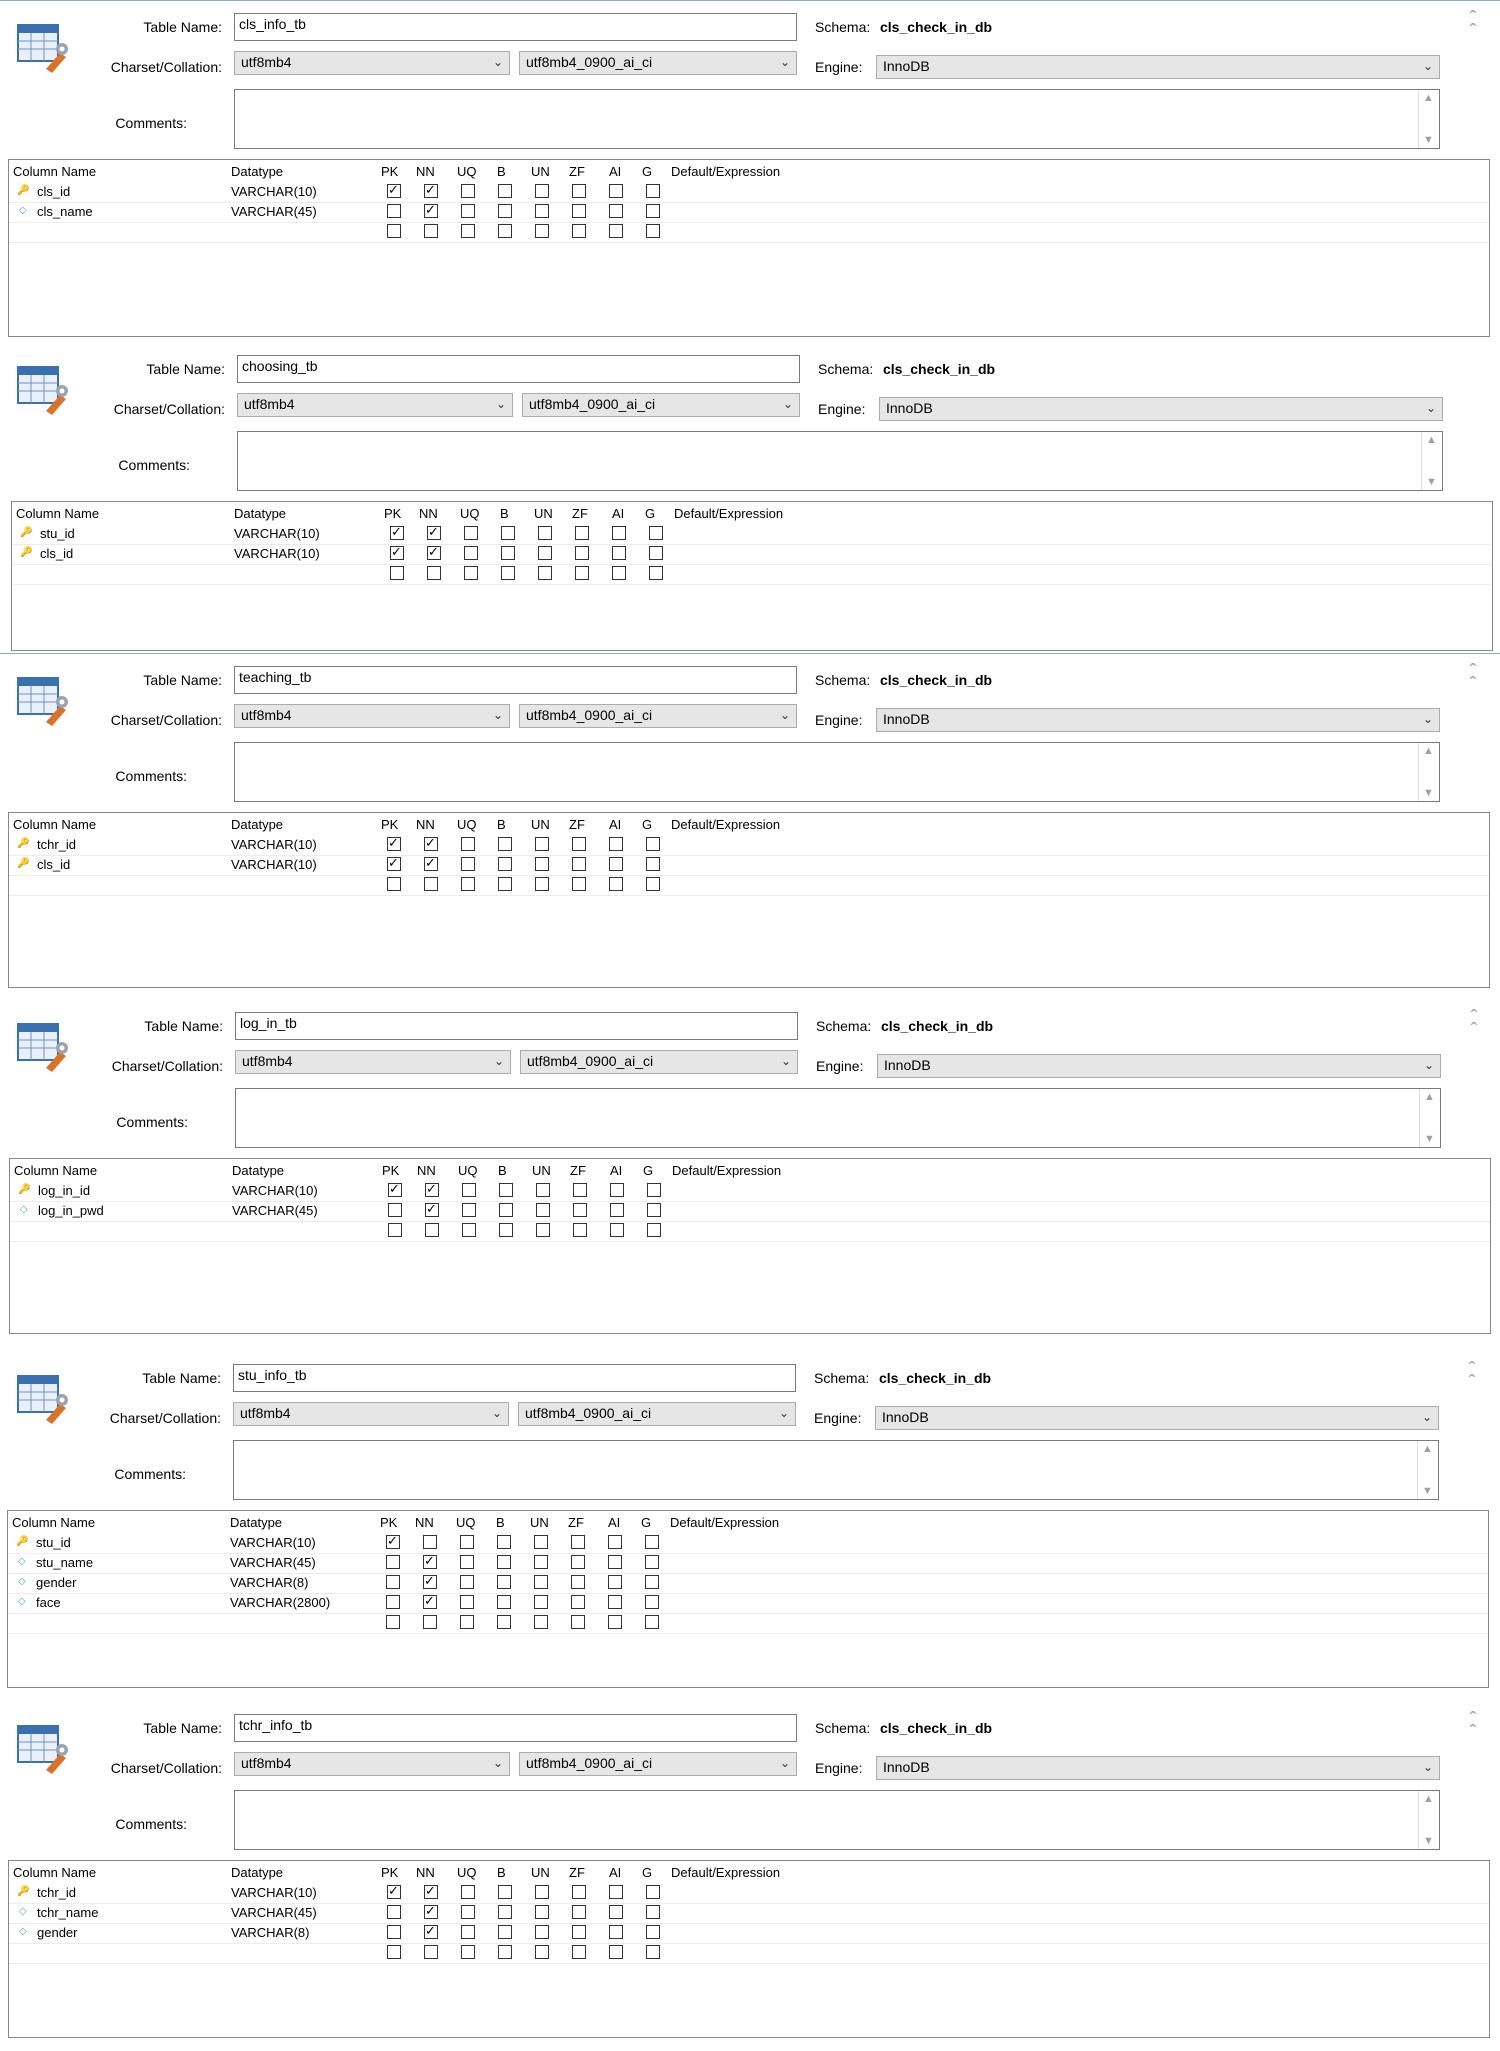 The height and width of the screenshot is (2051, 1500). Describe the element at coordinates (501, 171) in the screenshot. I see `column-header: B` at that location.